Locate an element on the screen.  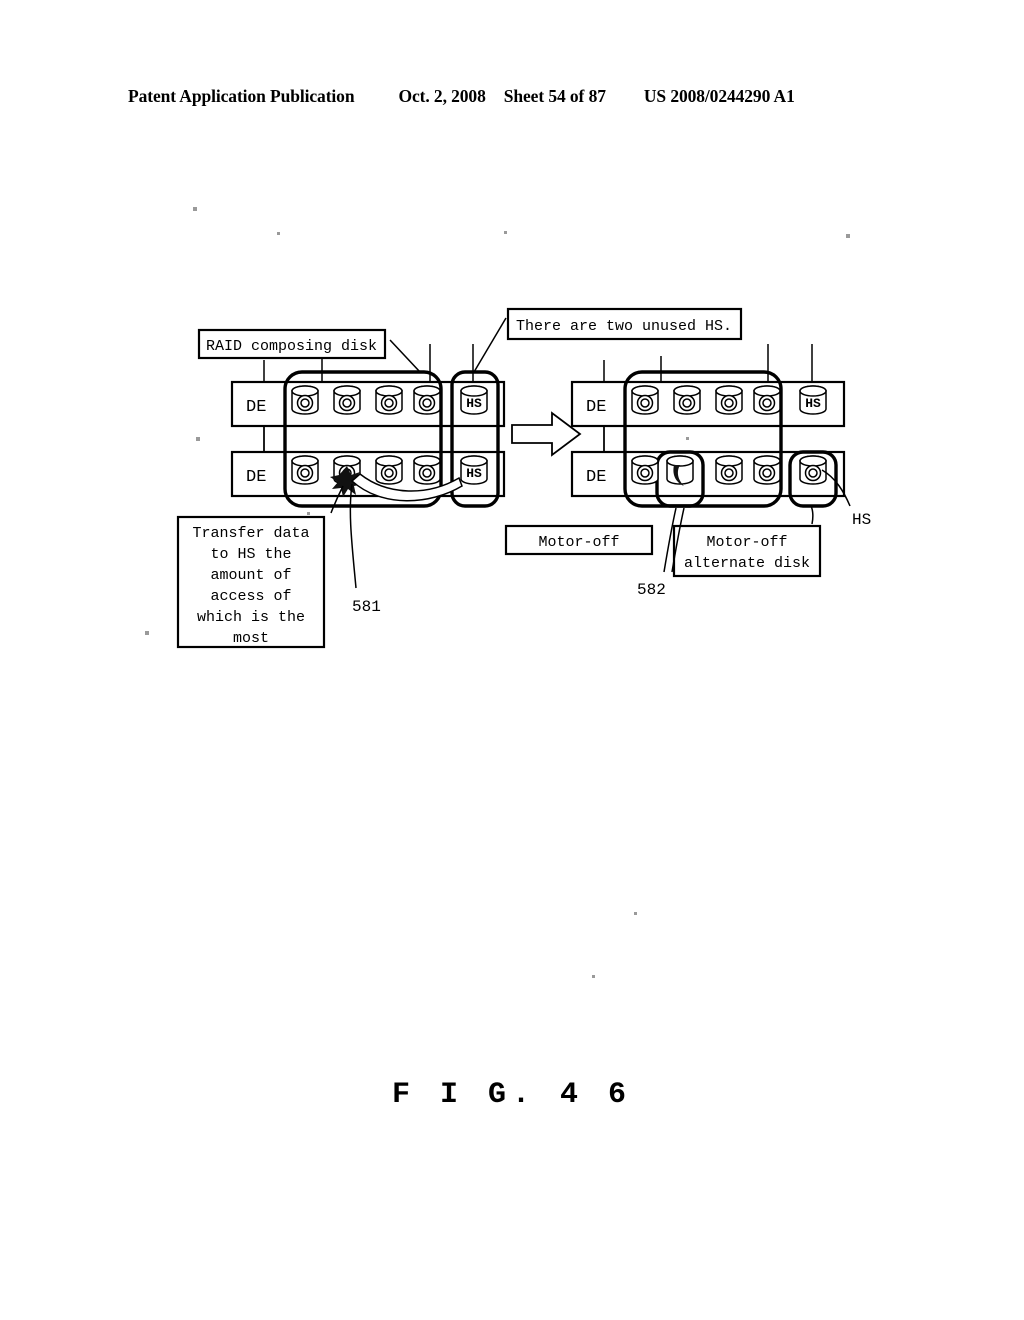
note-motor-off-alt-line-1: Motor-off is located at coordinates (746, 542).